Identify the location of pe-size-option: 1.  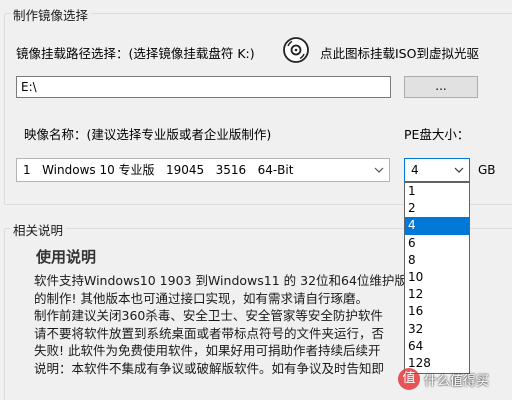
(437, 191).